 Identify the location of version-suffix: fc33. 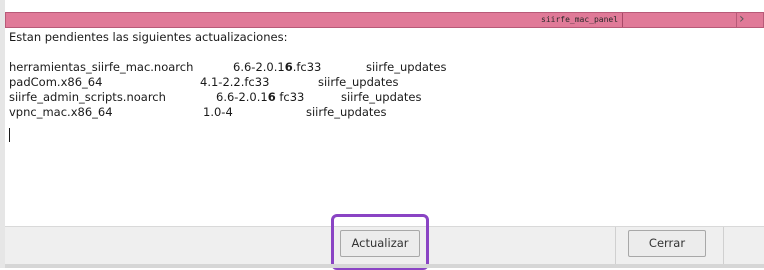
(290, 97).